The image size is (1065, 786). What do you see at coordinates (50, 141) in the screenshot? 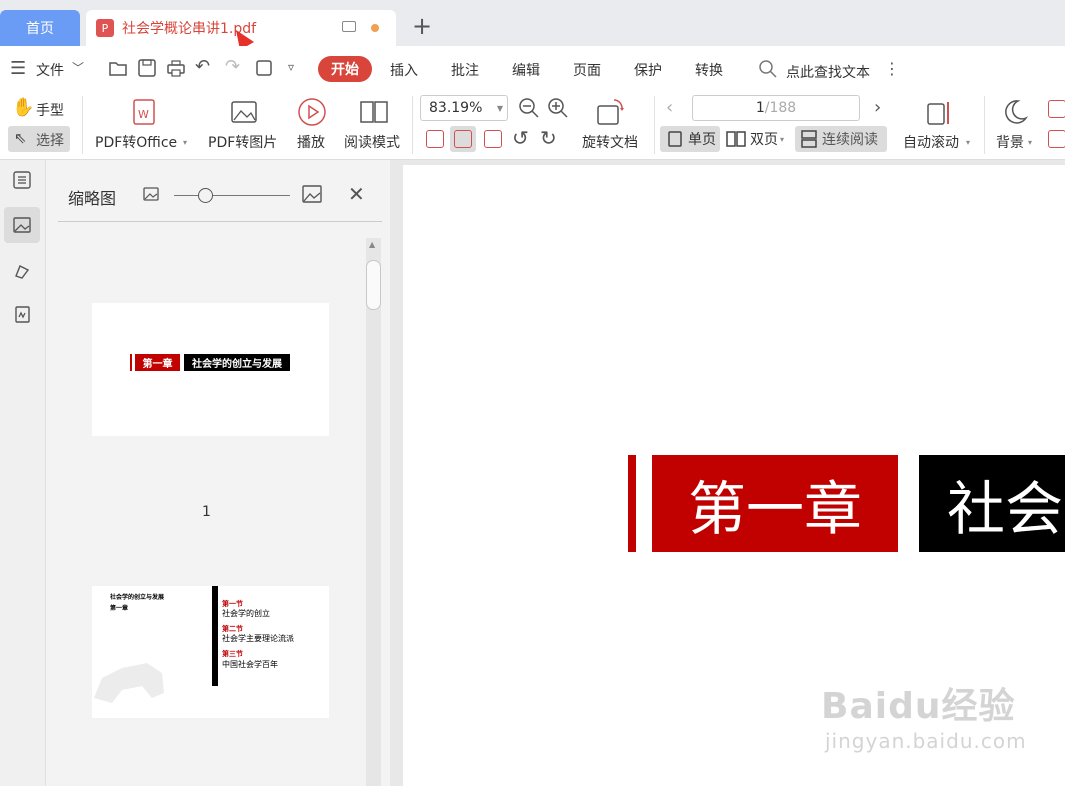
I see `select-tool-label: 选择` at bounding box center [50, 141].